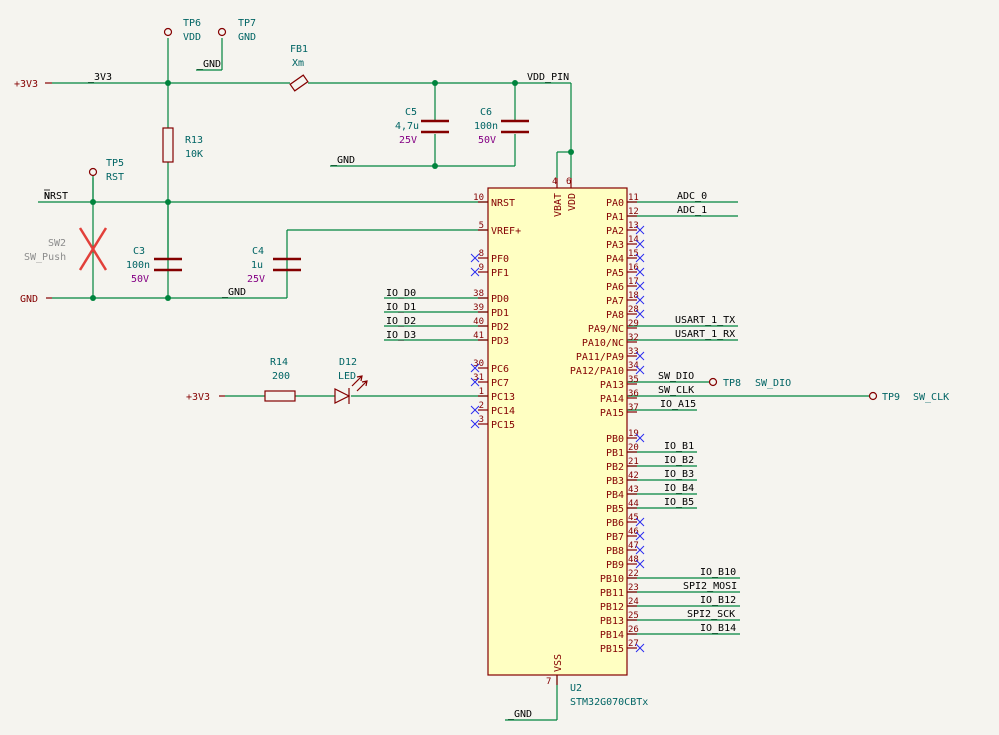 The height and width of the screenshot is (735, 999). What do you see at coordinates (633, 268) in the screenshot?
I see `pin-number: 16` at bounding box center [633, 268].